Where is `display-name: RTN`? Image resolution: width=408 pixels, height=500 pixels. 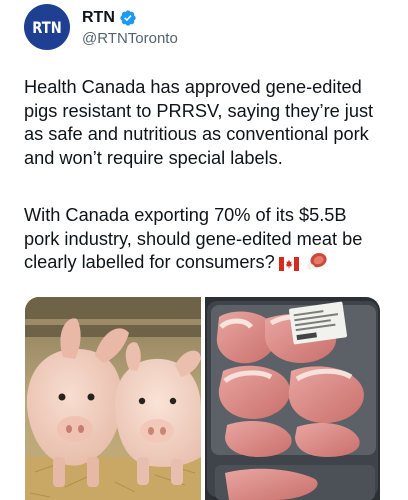 display-name: RTN is located at coordinates (98, 18).